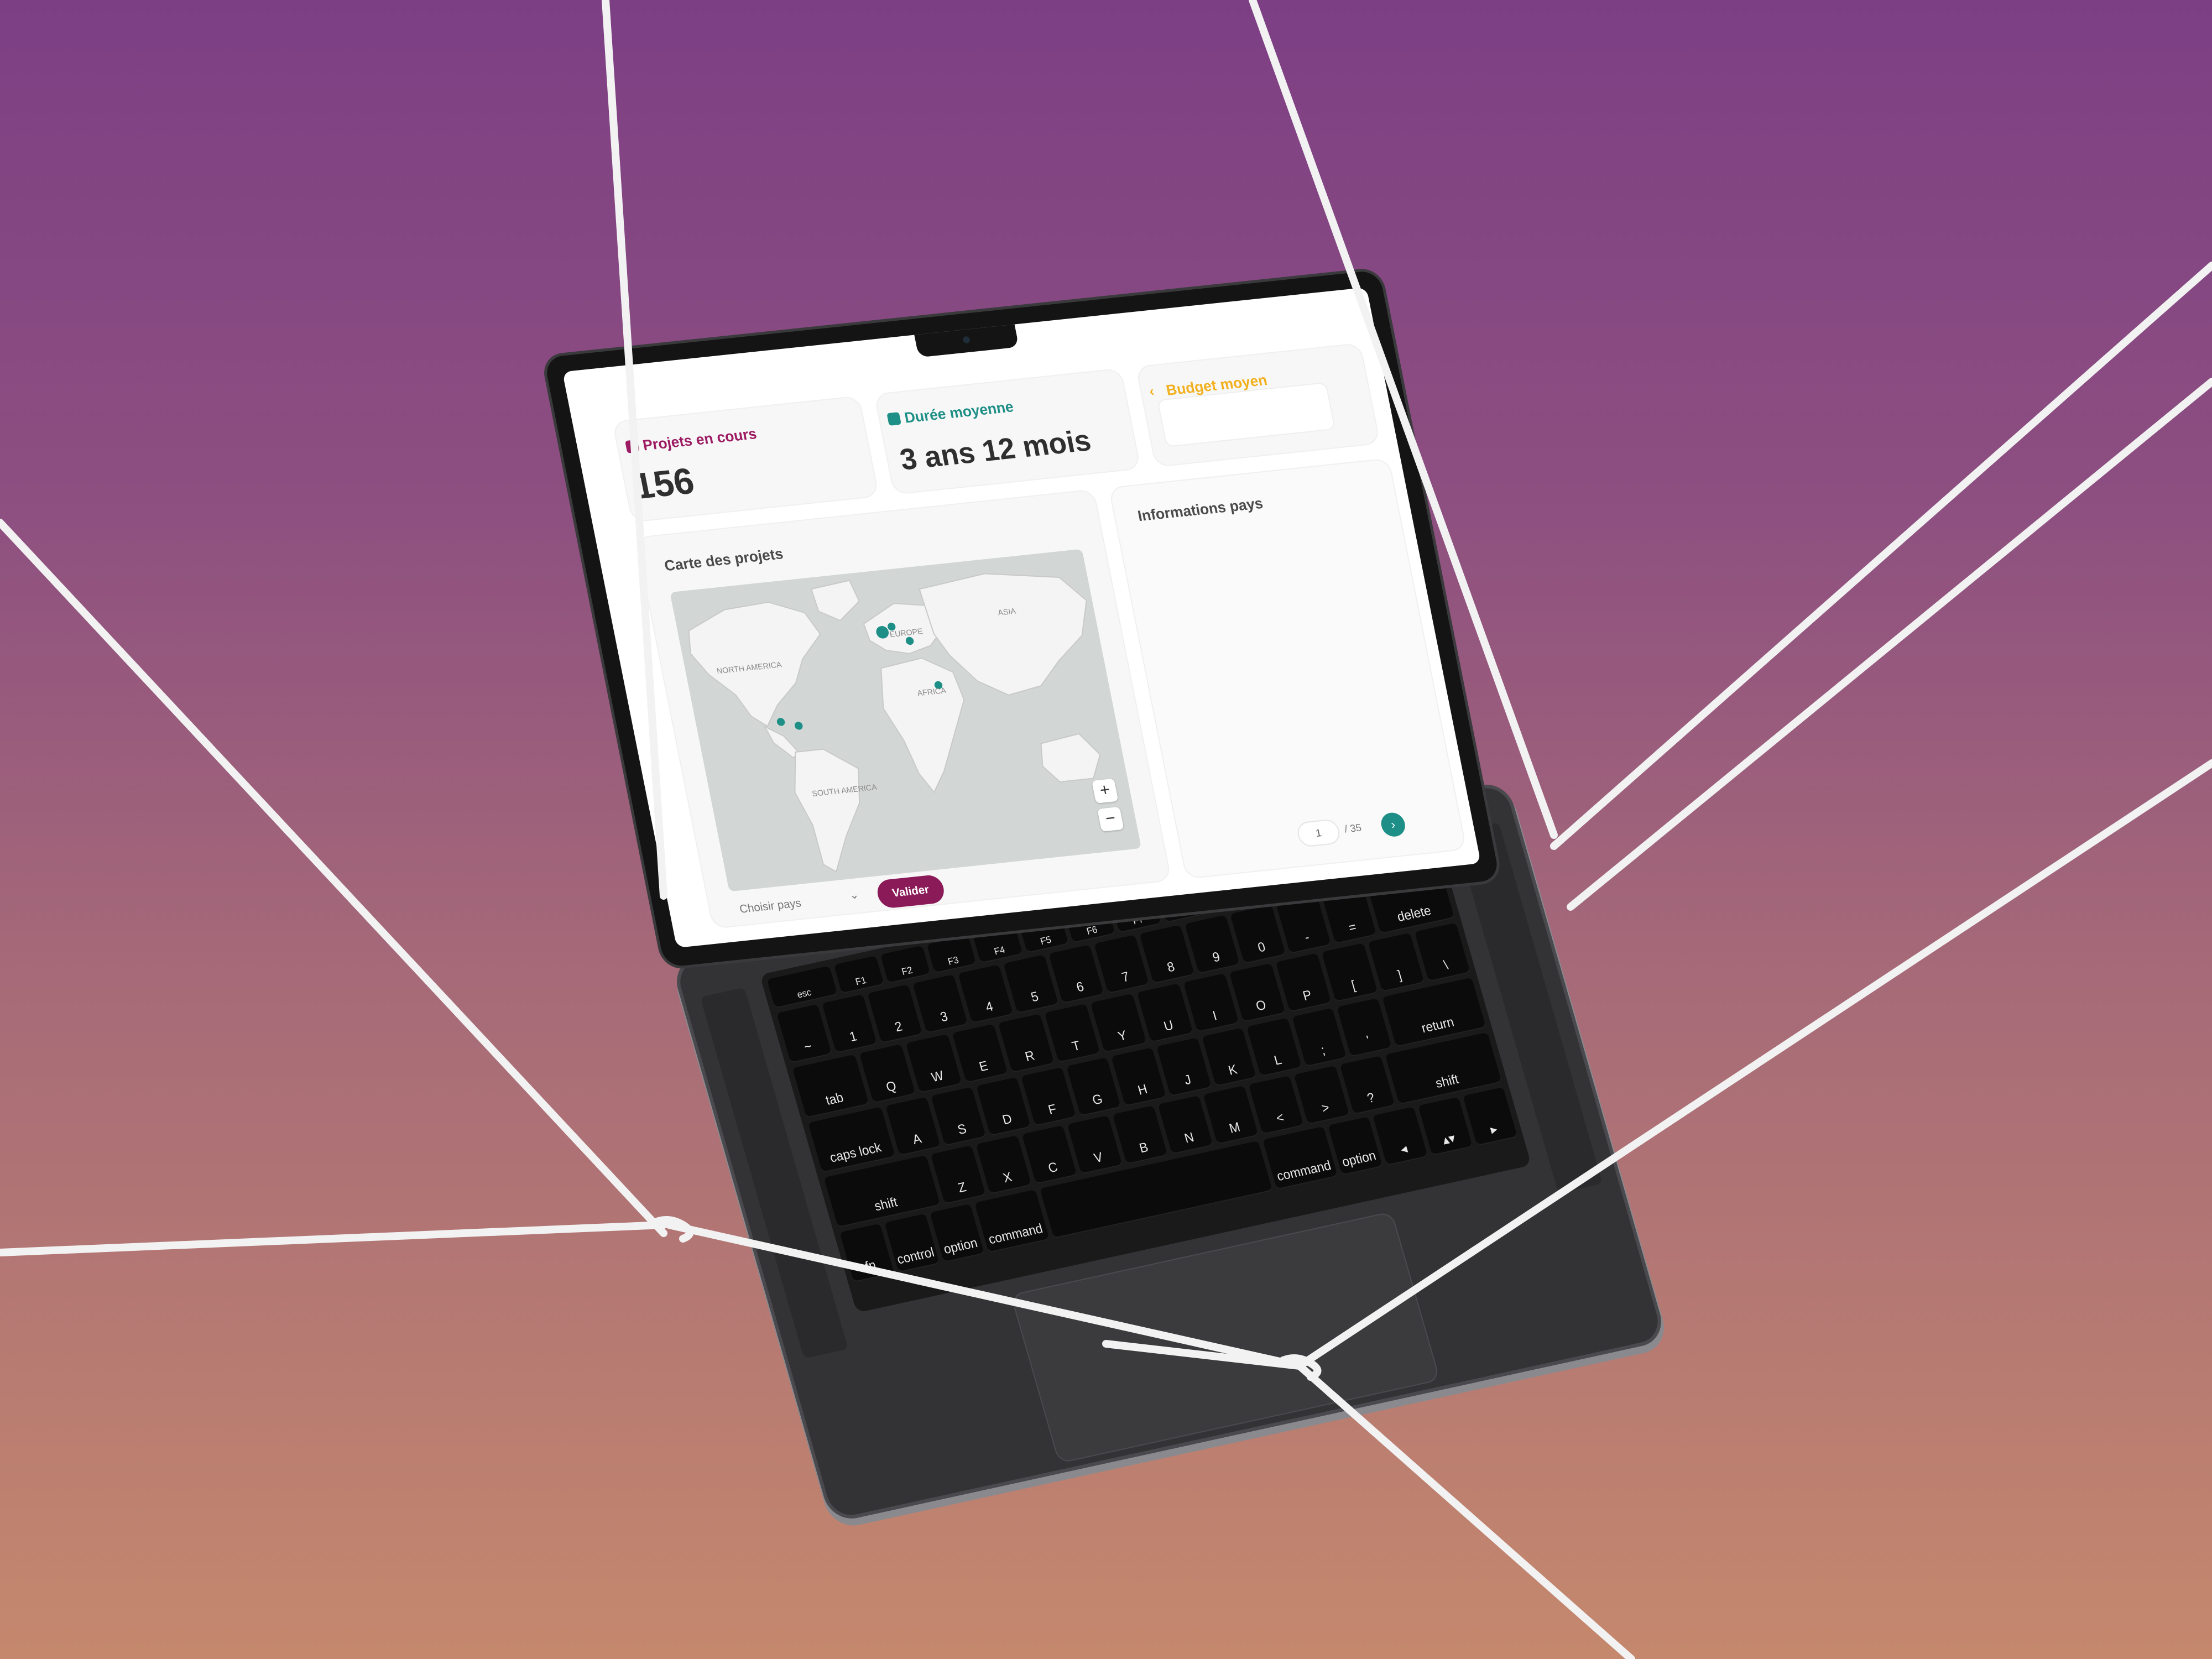 The image size is (2212, 1659). Describe the element at coordinates (959, 412) in the screenshot. I see `kpi-duration-label: Durée moyenne` at that location.